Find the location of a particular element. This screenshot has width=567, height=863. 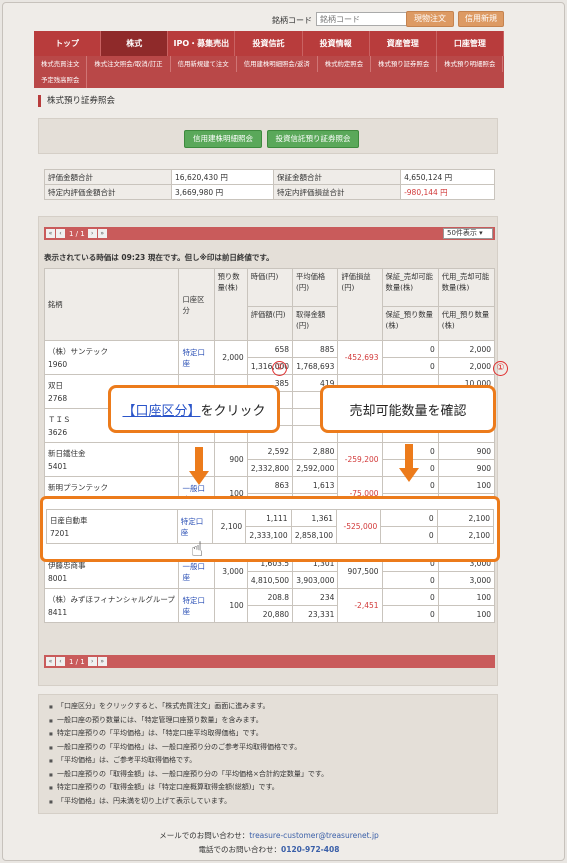

table-row: 新日鐵住金 5401 900 2,592 2,880 -259,200 0 900 is located at coordinates (269, 459).